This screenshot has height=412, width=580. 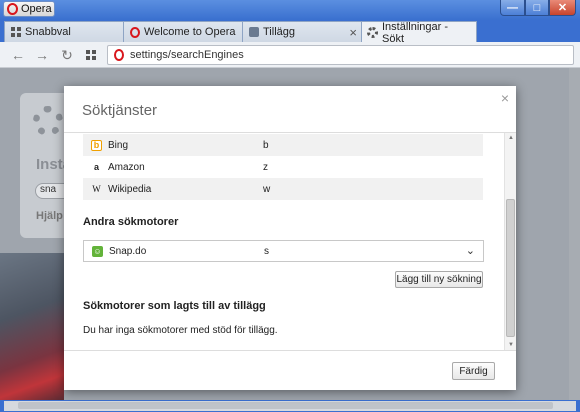 I want to click on address-url: settings/searchEngines, so click(x=187, y=55).